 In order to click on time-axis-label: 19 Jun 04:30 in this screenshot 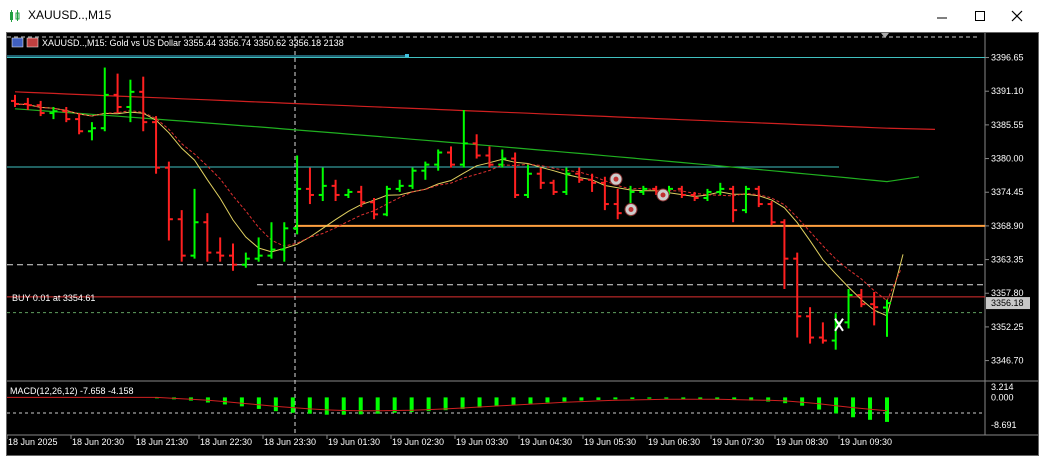, I will do `click(546, 442)`.